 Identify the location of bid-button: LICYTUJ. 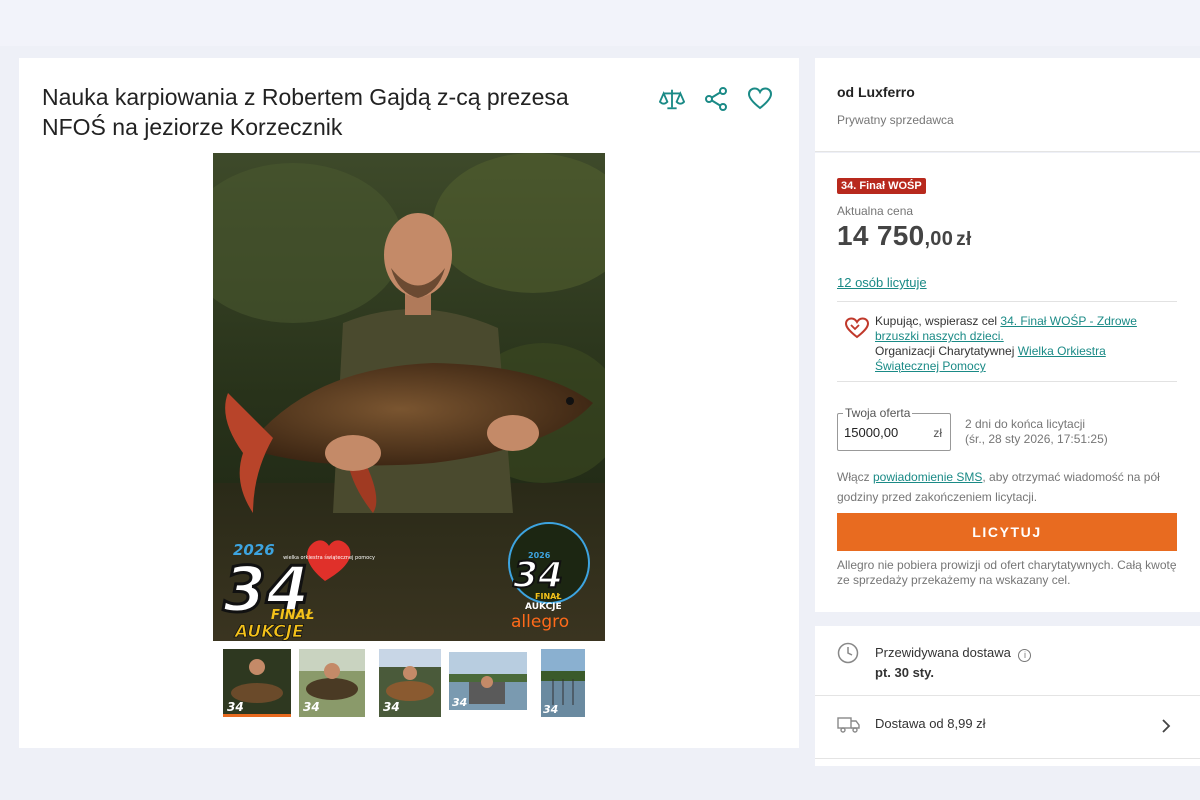
(1007, 532).